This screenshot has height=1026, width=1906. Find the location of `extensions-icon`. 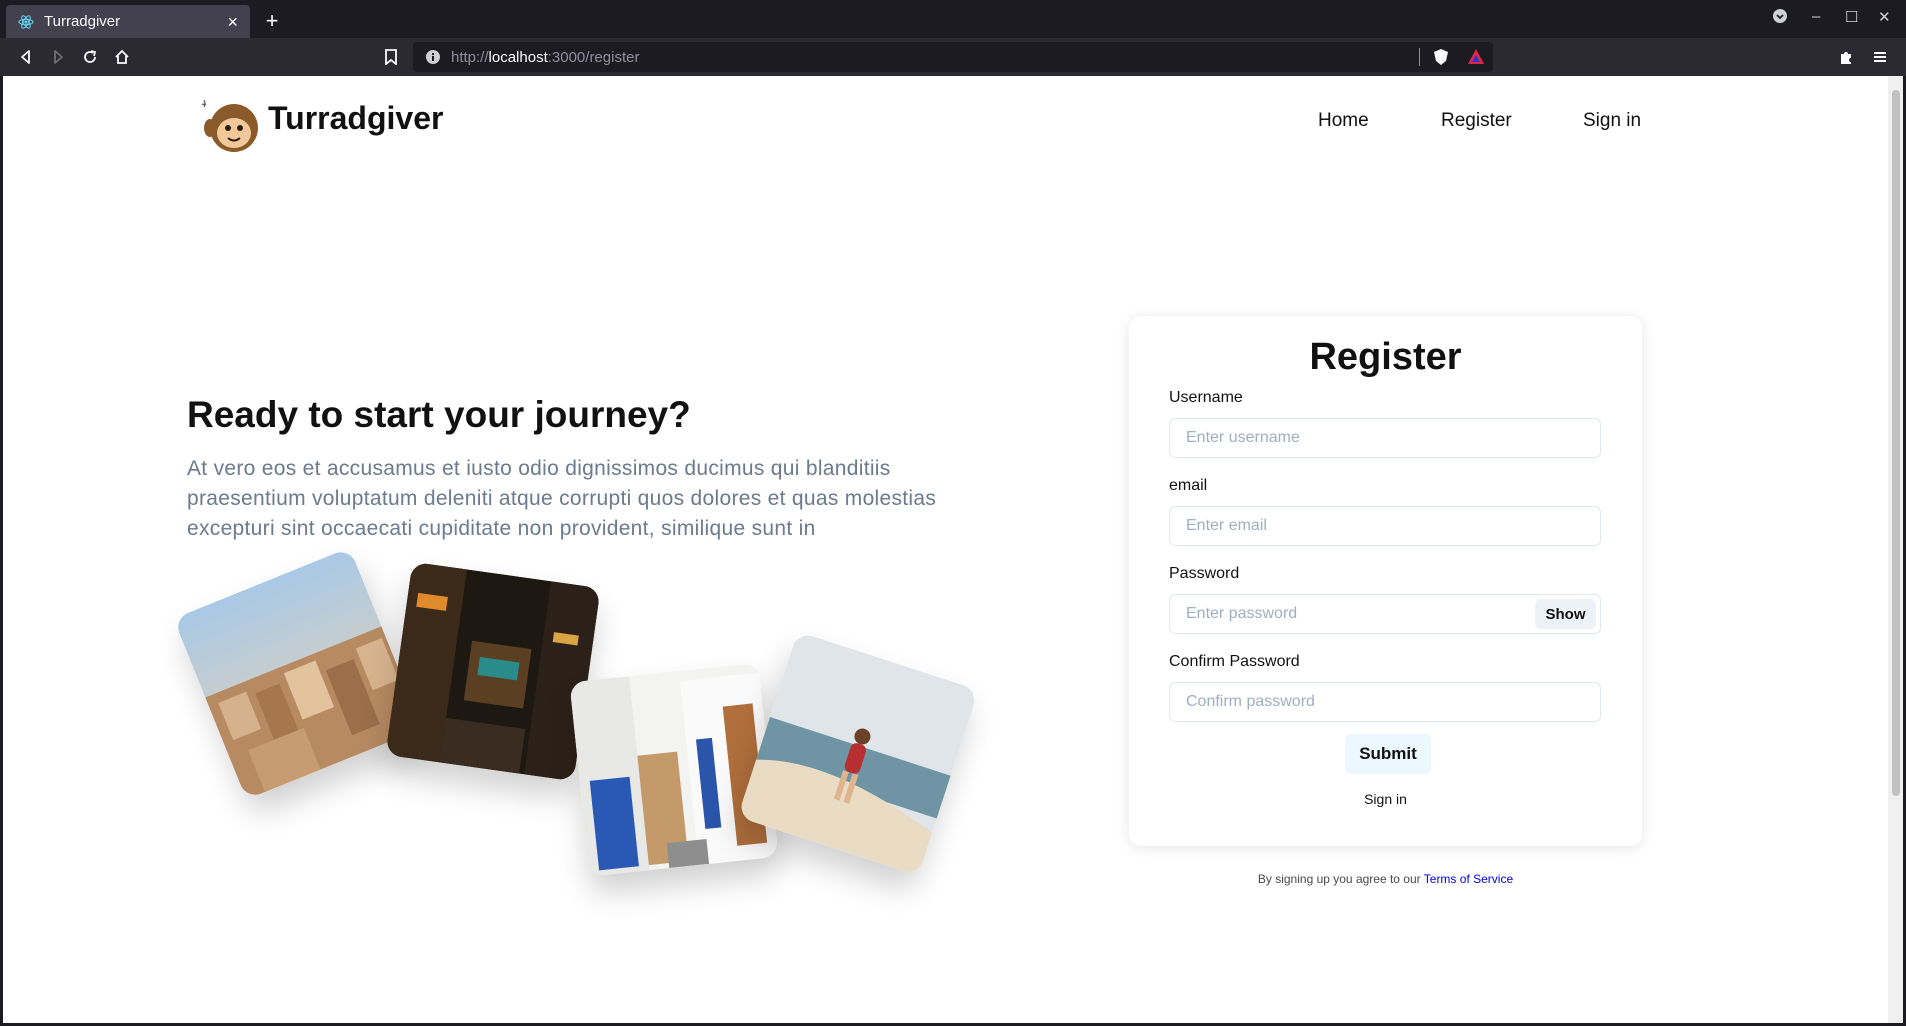

extensions-icon is located at coordinates (1846, 57).